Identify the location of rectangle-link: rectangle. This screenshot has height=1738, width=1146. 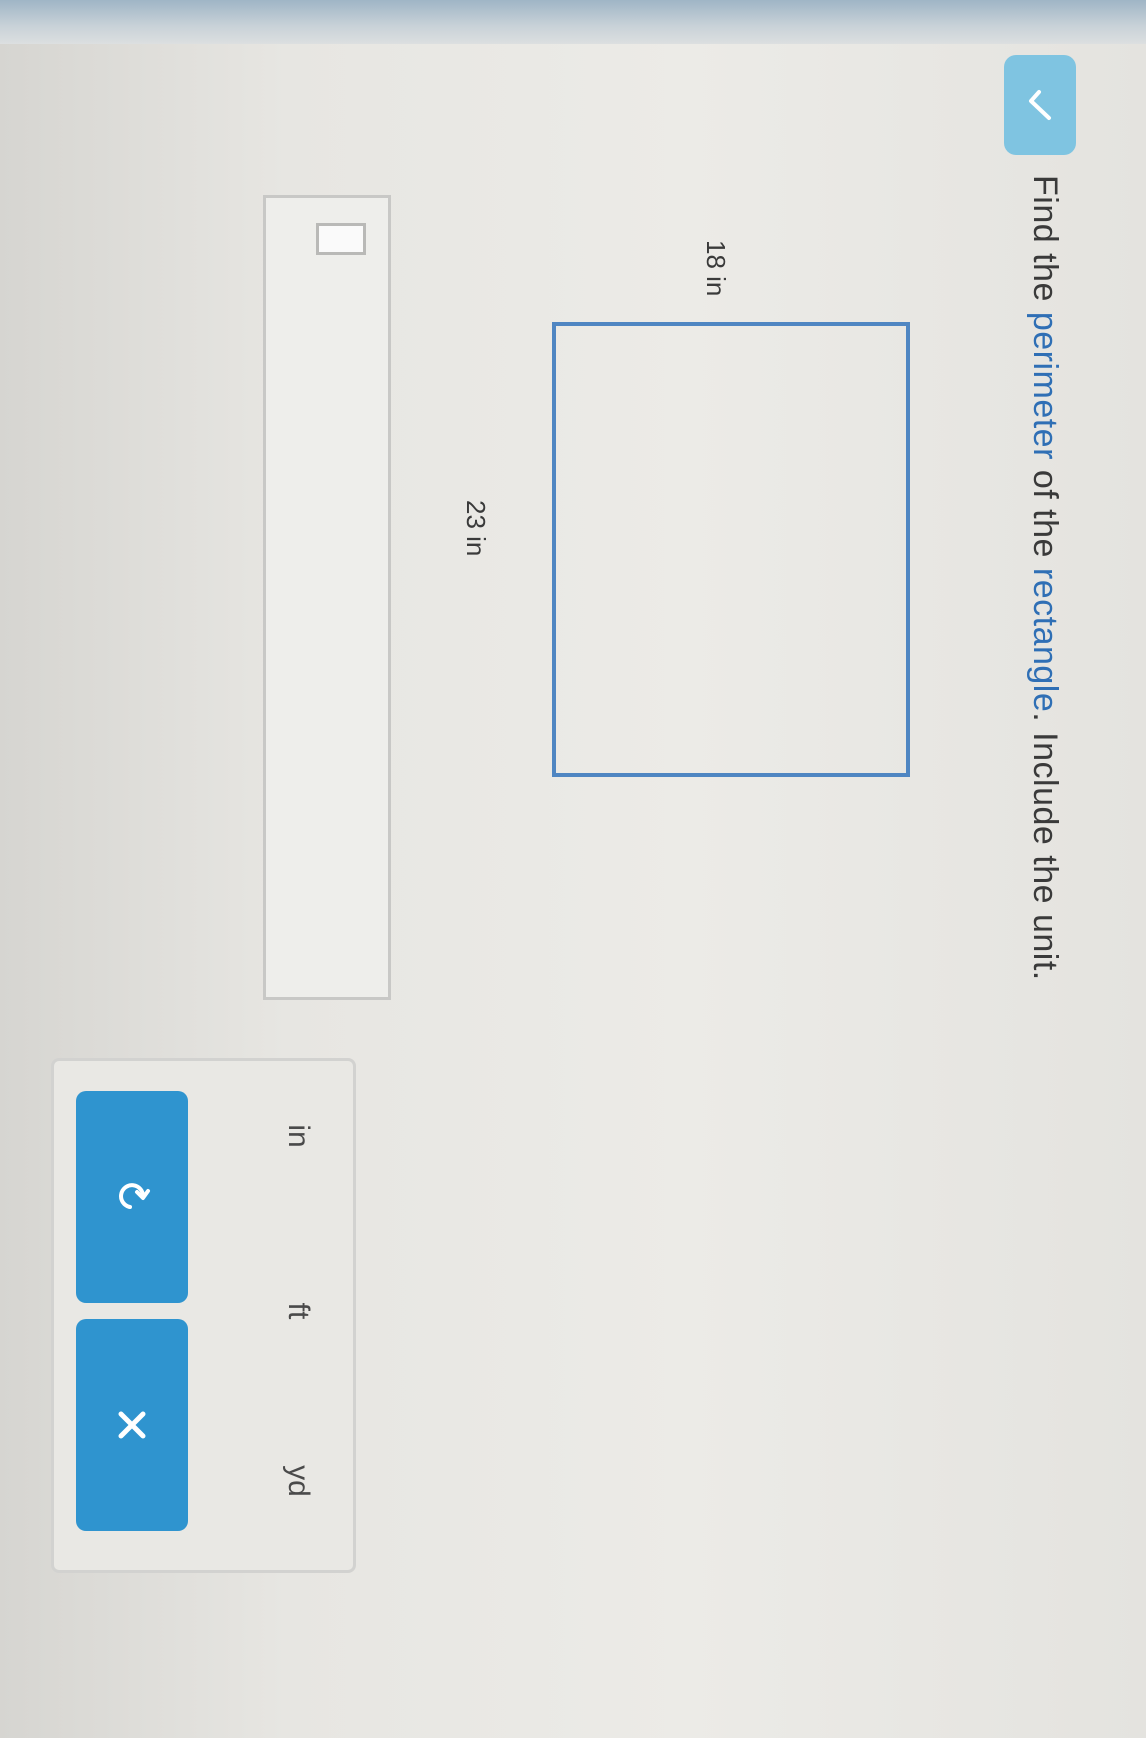
(1045, 640).